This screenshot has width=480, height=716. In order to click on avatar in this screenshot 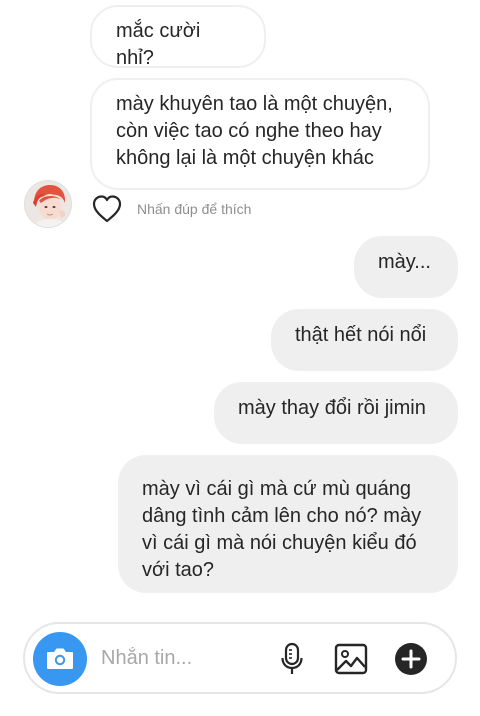, I will do `click(48, 204)`.